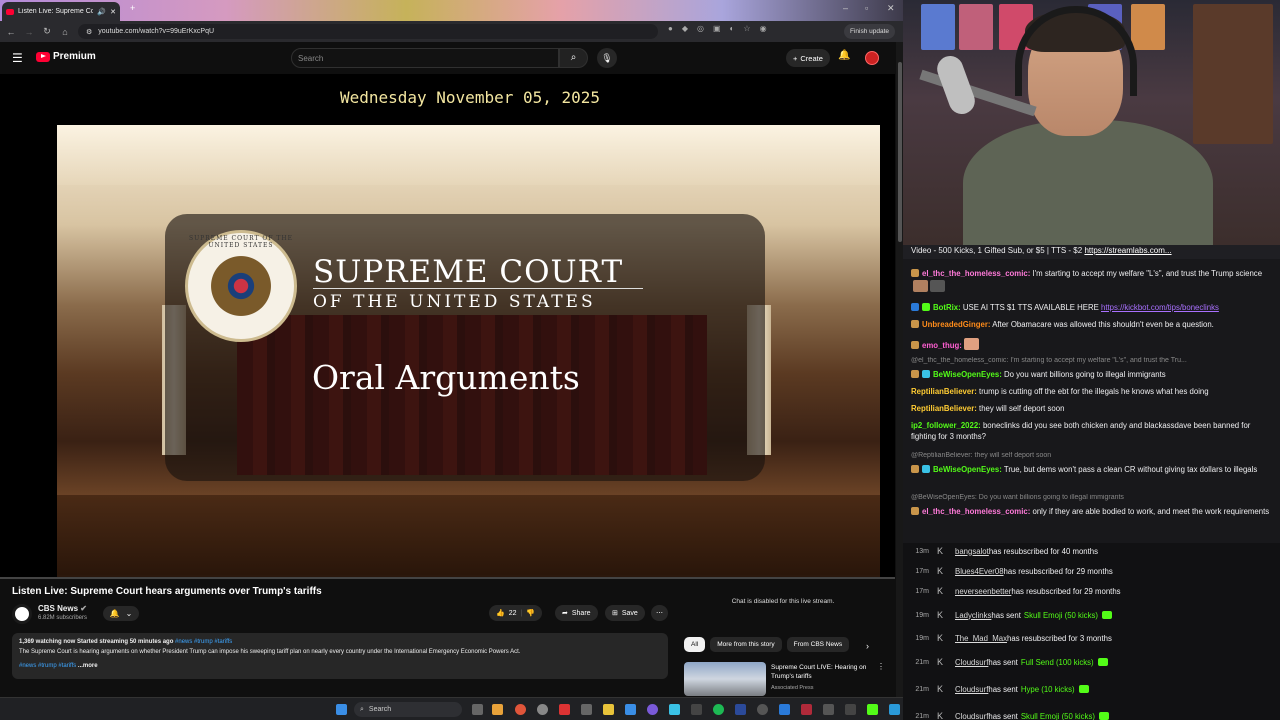 This screenshot has height=720, width=1280. What do you see at coordinates (981, 638) in the screenshot?
I see `event-user: The_Mad_Max` at bounding box center [981, 638].